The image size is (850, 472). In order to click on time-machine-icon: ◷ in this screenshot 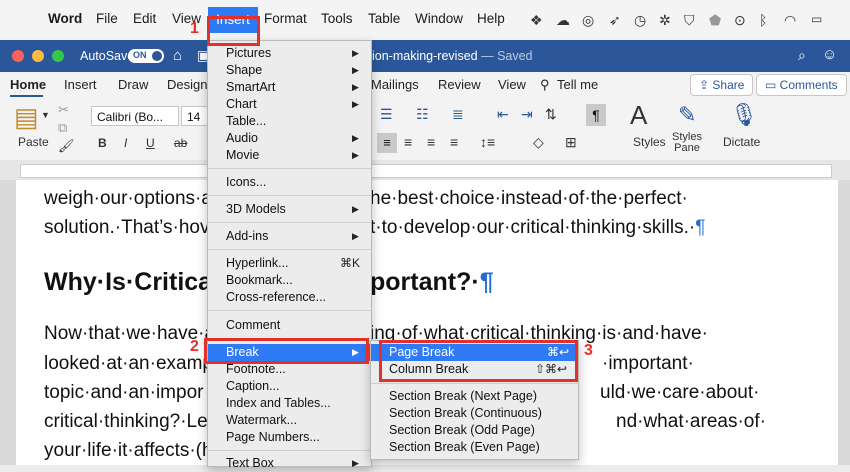, I will do `click(640, 20)`.